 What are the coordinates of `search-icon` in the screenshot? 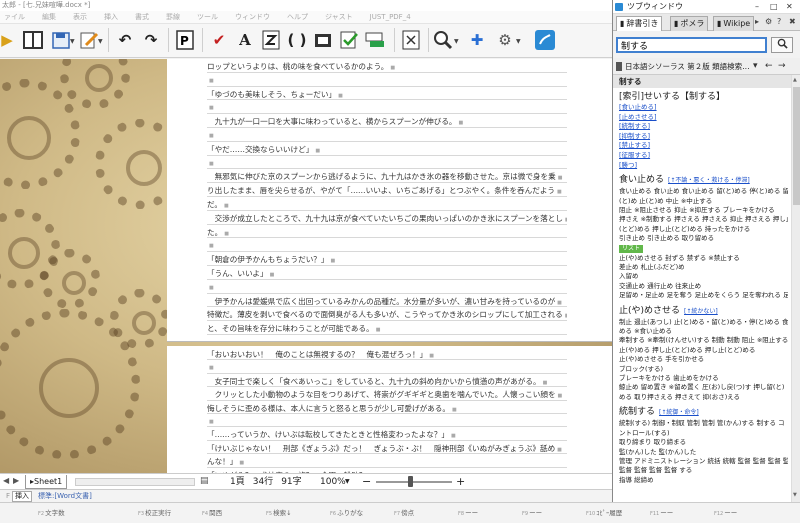 It's located at (443, 40).